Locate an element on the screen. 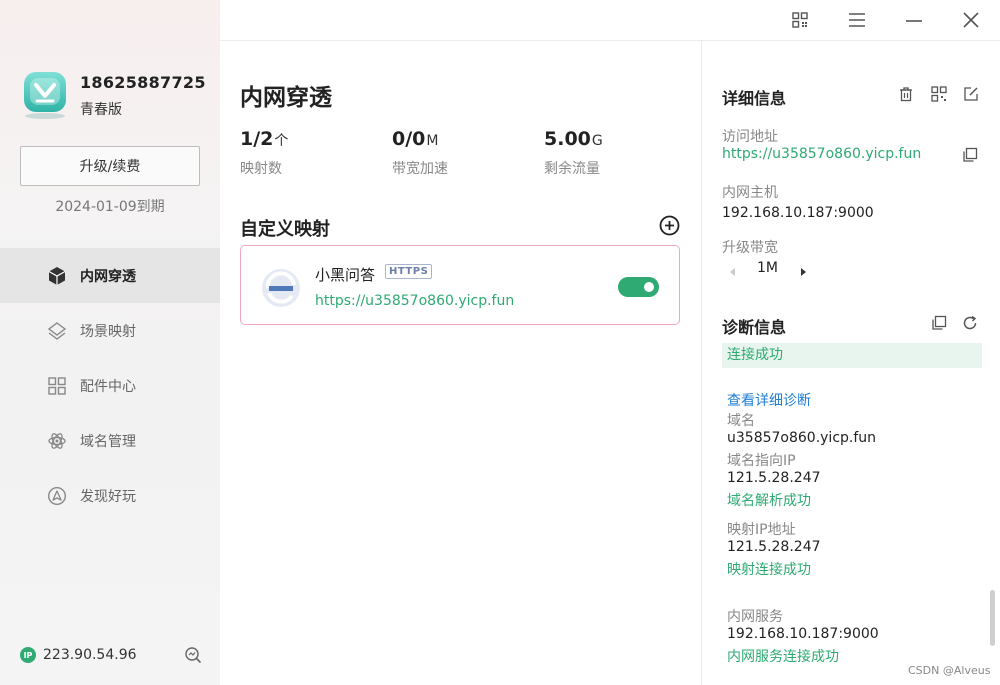 This screenshot has width=1000, height=685. sidebar-item-label: 内网穿透 is located at coordinates (108, 276).